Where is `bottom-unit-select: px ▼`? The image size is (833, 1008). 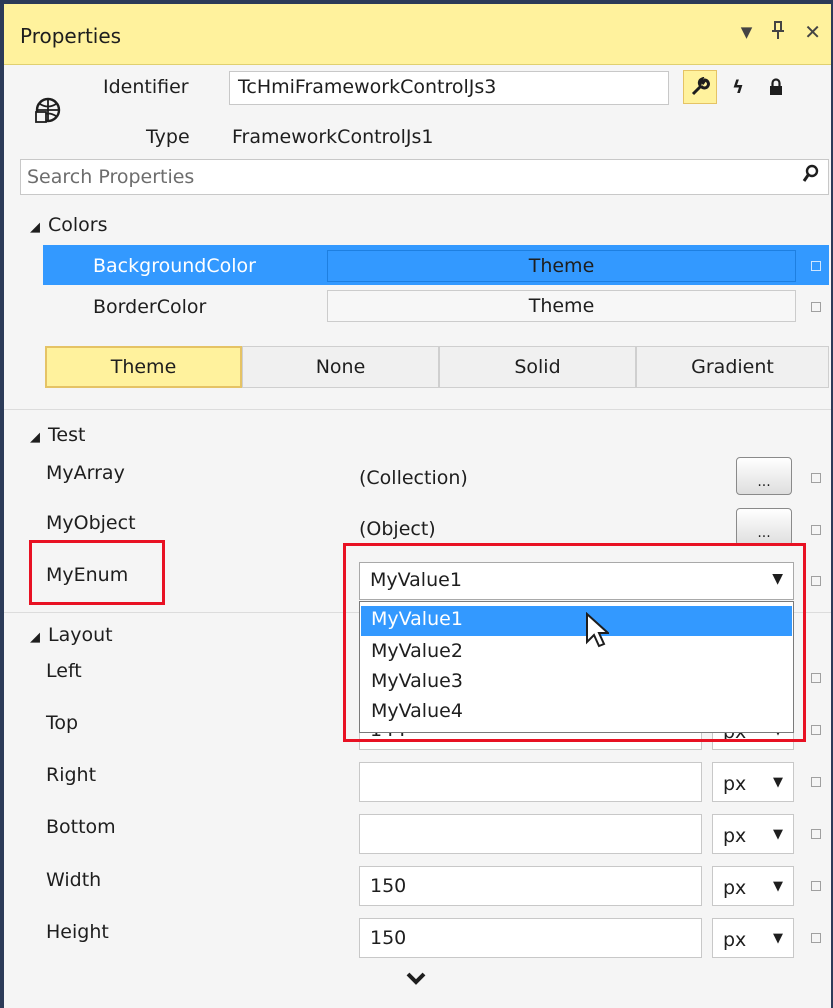 bottom-unit-select: px ▼ is located at coordinates (753, 834).